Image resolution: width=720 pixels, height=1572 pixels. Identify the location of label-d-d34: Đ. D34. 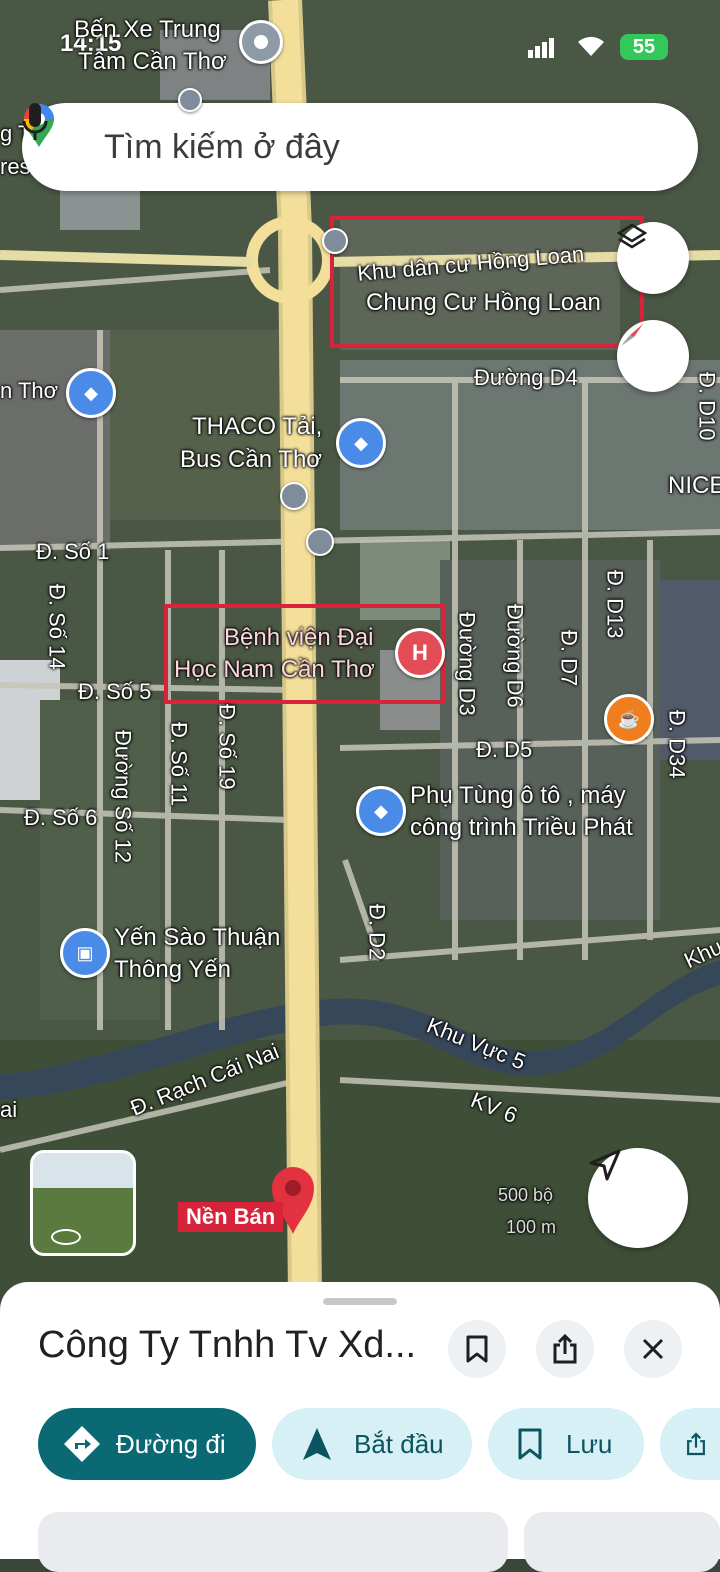
(676, 744).